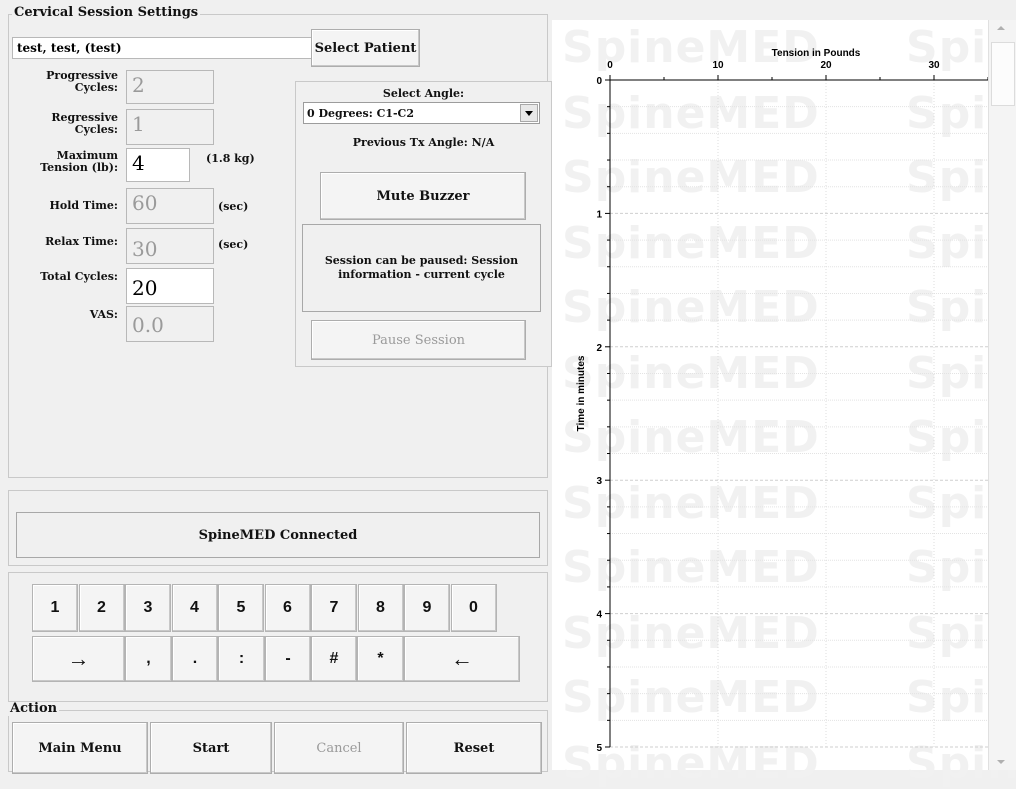 Image resolution: width=1016 pixels, height=789 pixels. I want to click on angle-dropdown: 0 Degrees: C1-C2, so click(421, 113).